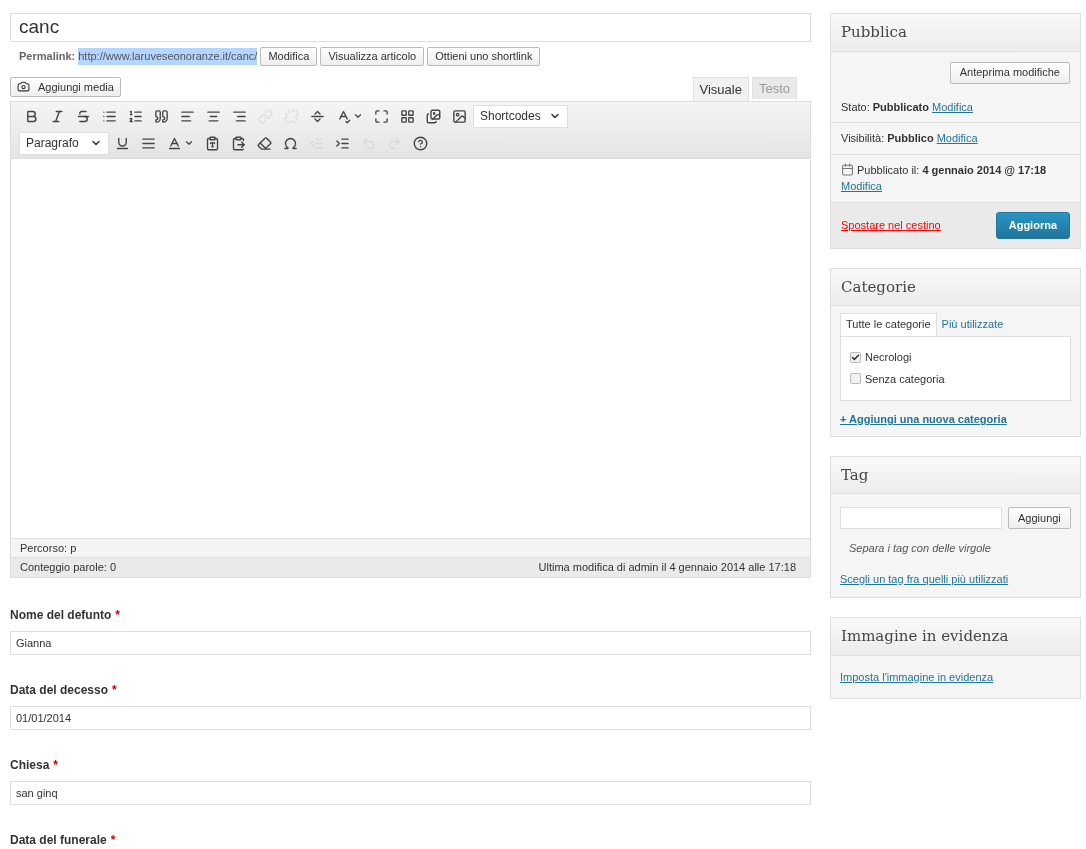 The height and width of the screenshot is (849, 1086). What do you see at coordinates (410, 643) in the screenshot?
I see `text-field: Gianna` at bounding box center [410, 643].